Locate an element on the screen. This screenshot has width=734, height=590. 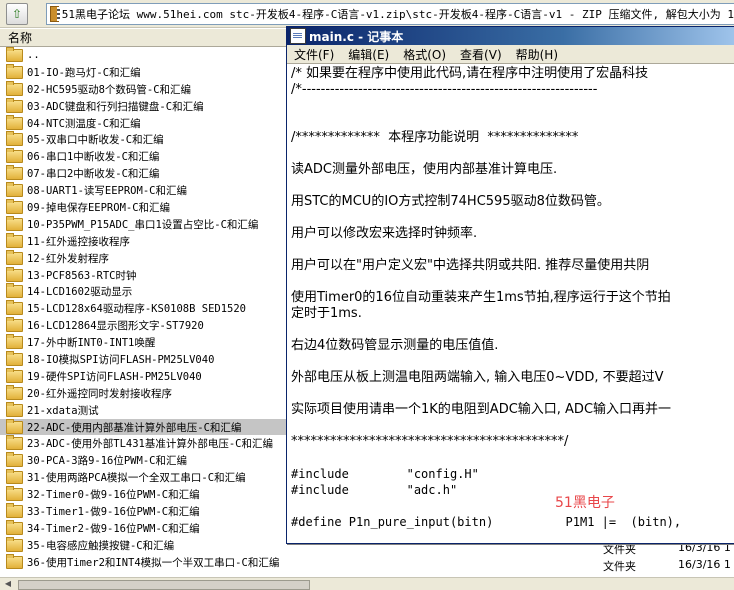
list-item: 21-xdata测试 is located at coordinates (143, 410).